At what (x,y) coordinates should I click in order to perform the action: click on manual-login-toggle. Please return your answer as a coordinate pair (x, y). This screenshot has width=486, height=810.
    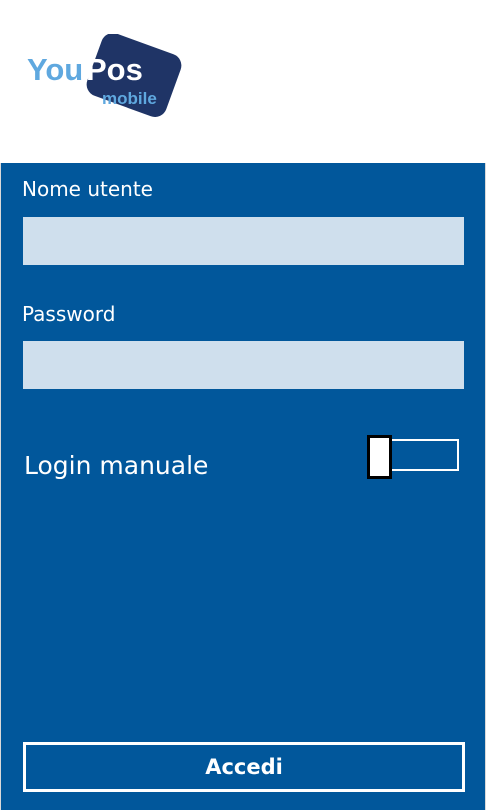
    Looking at the image, I should click on (414, 457).